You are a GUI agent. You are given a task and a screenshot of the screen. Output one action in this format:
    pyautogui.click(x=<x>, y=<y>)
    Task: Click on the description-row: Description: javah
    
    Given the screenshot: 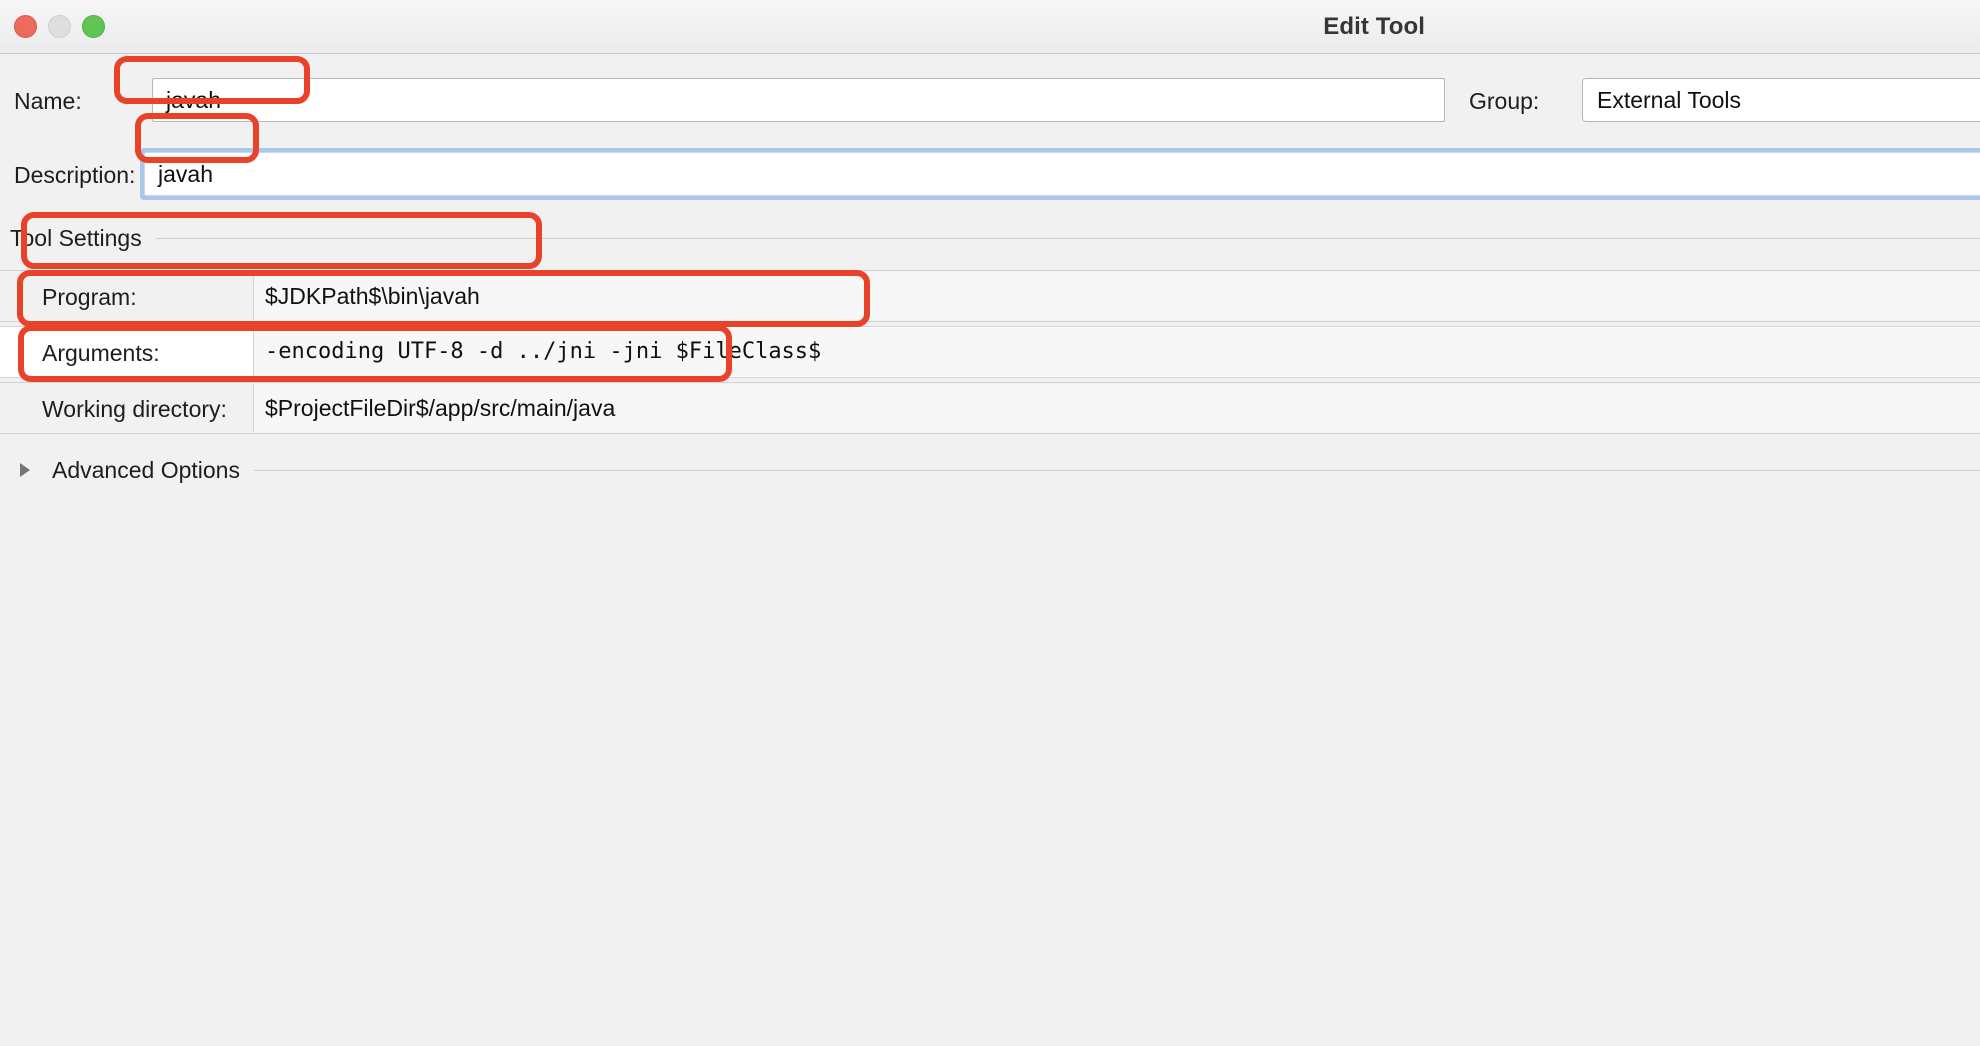 What is the action you would take?
    pyautogui.click(x=990, y=174)
    